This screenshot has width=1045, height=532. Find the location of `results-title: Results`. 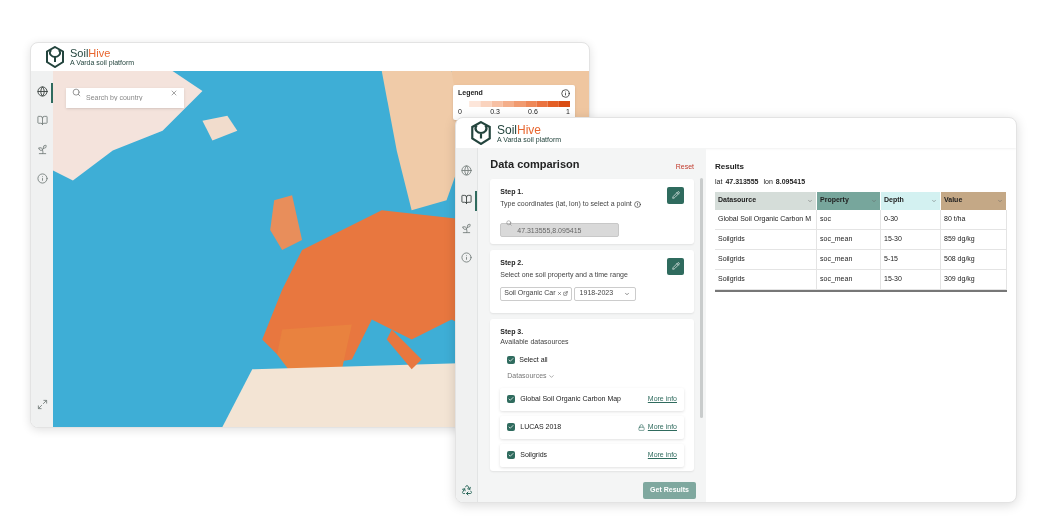

results-title: Results is located at coordinates (730, 167).